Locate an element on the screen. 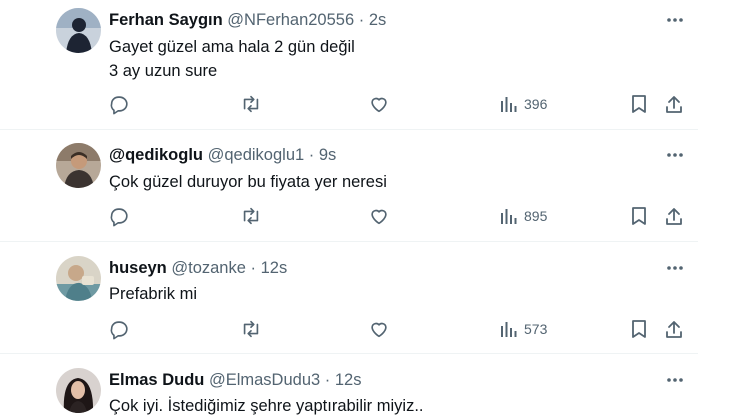 The height and width of the screenshot is (420, 730). views-count: 396 is located at coordinates (536, 104).